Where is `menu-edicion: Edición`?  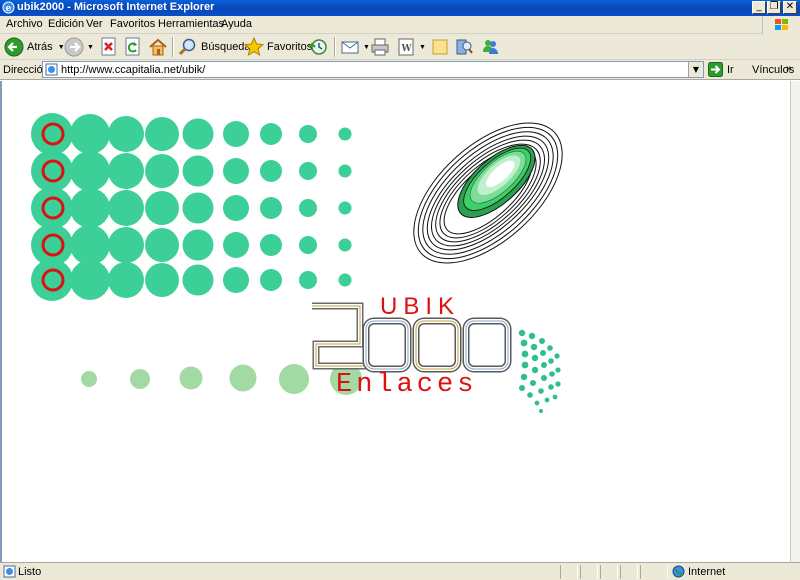
menu-edicion: Edición is located at coordinates (66, 24).